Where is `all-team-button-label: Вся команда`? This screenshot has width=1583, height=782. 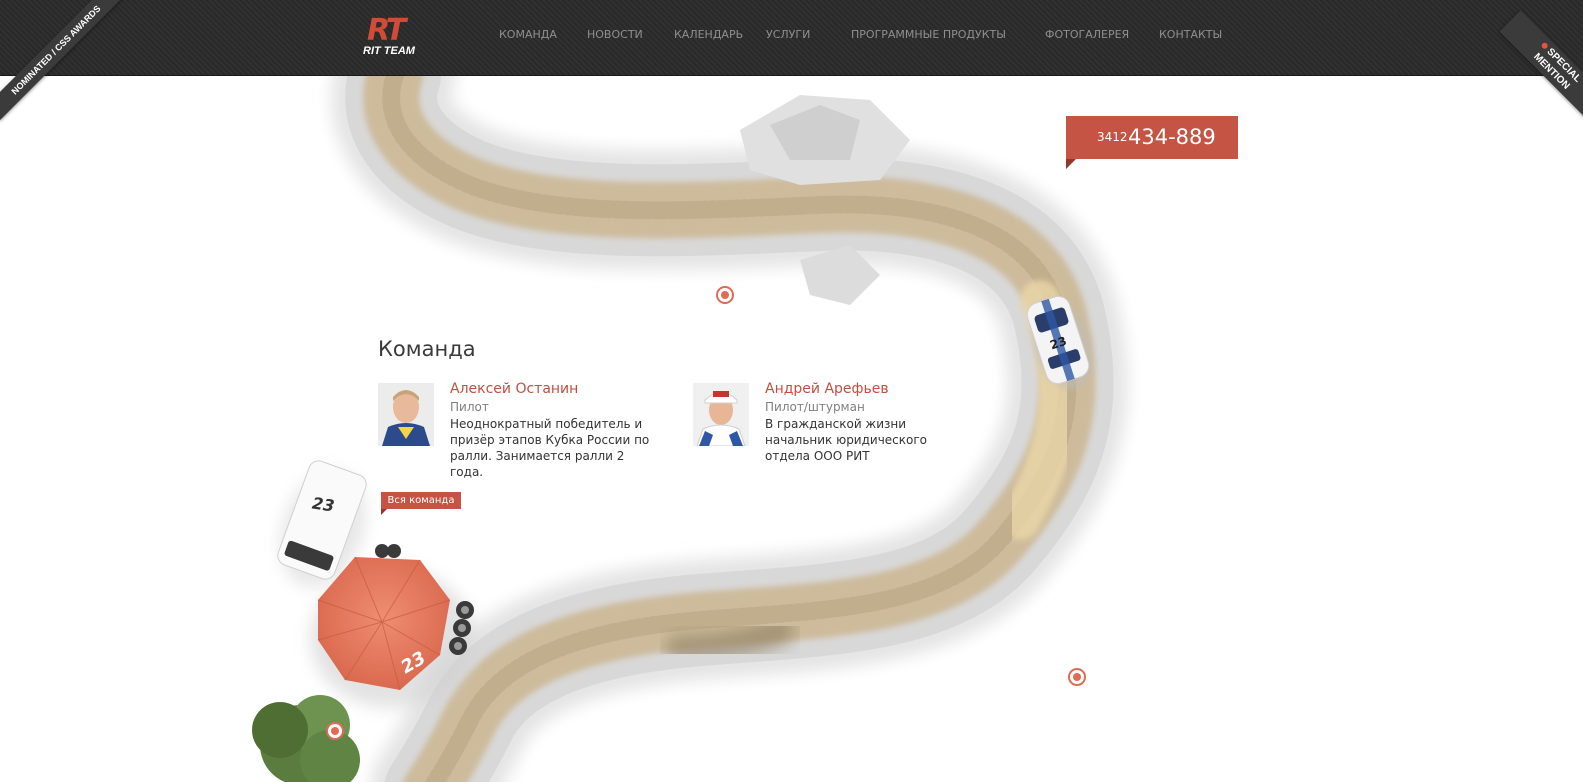
all-team-button-label: Вся команда is located at coordinates (421, 500).